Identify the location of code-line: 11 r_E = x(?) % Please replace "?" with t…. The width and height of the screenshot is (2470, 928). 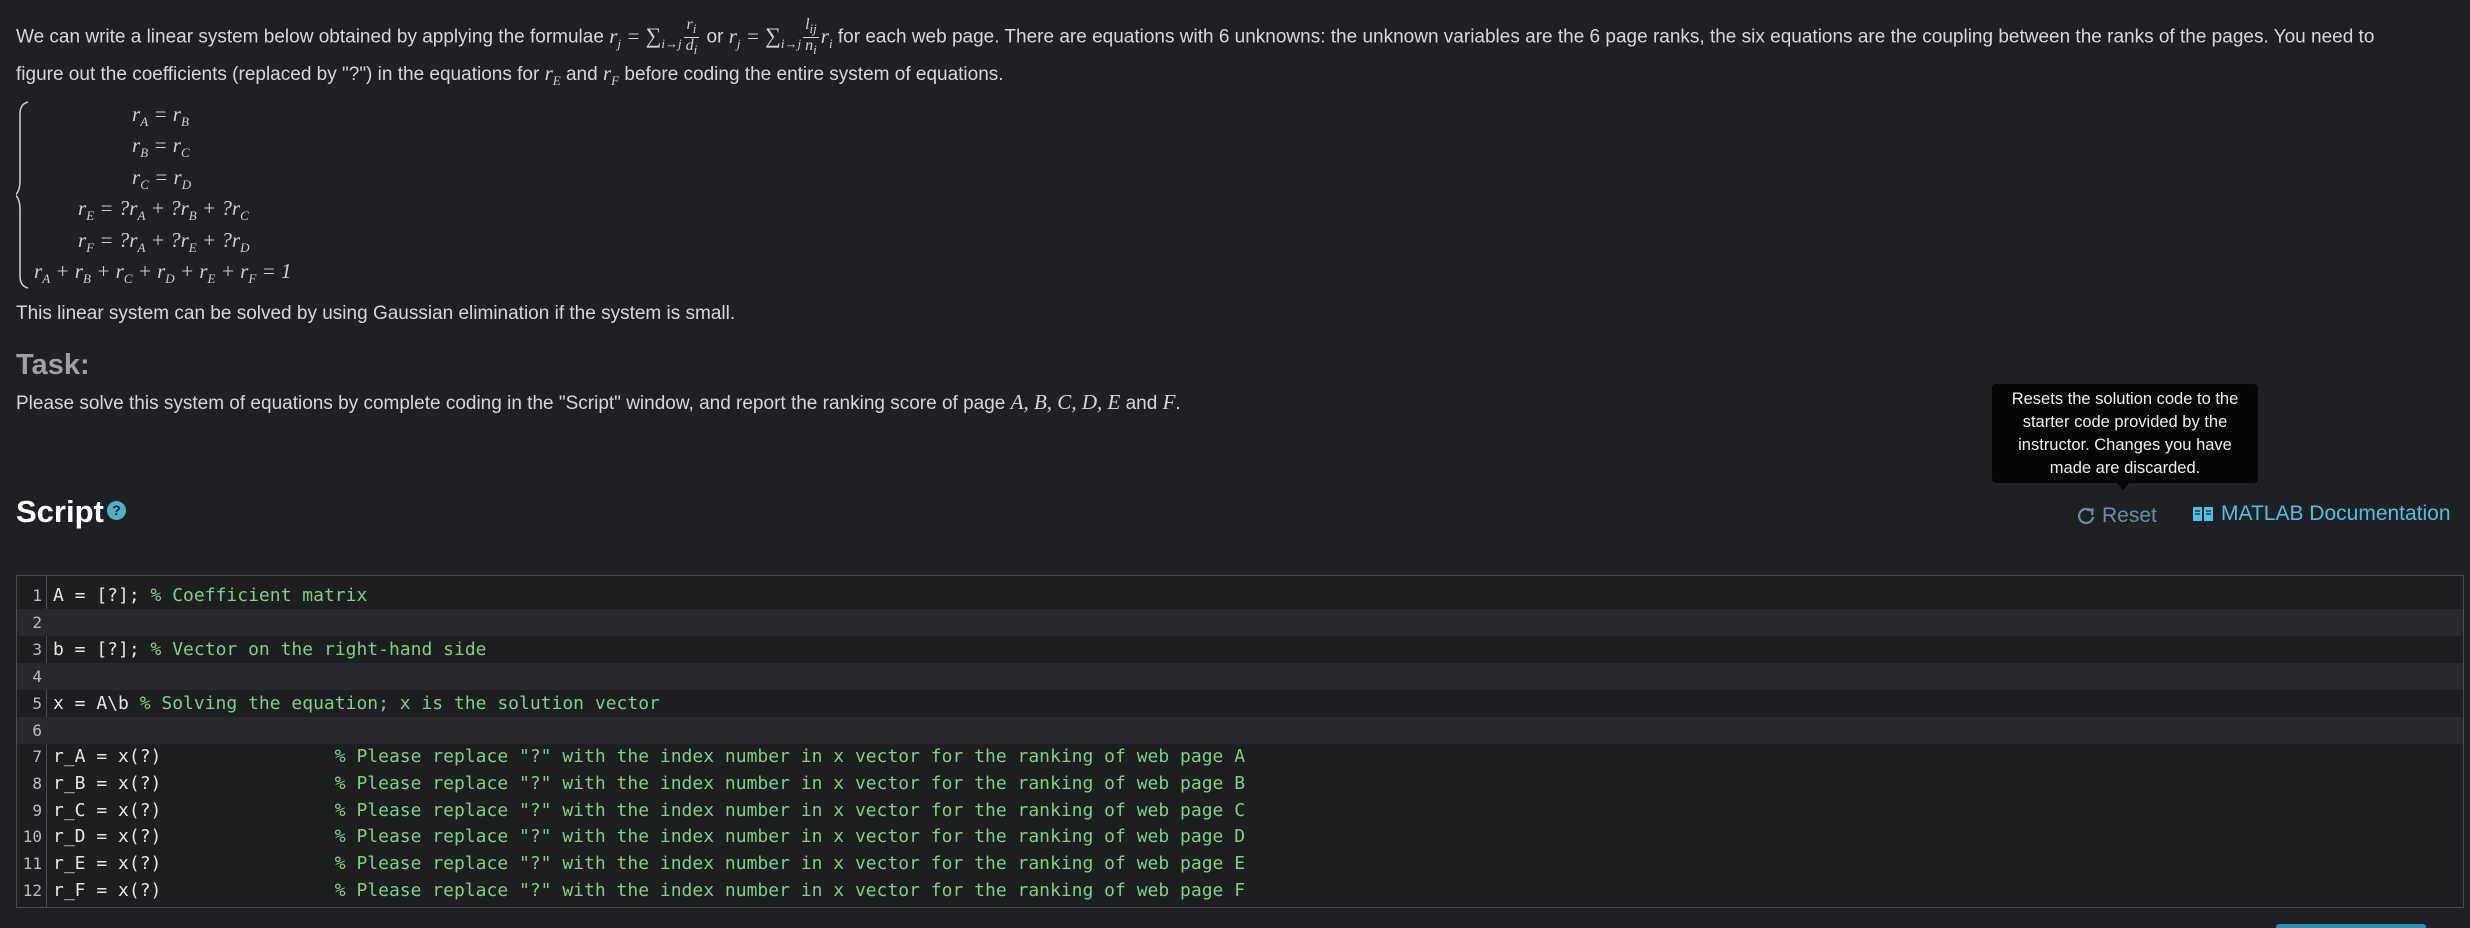
(1240, 863).